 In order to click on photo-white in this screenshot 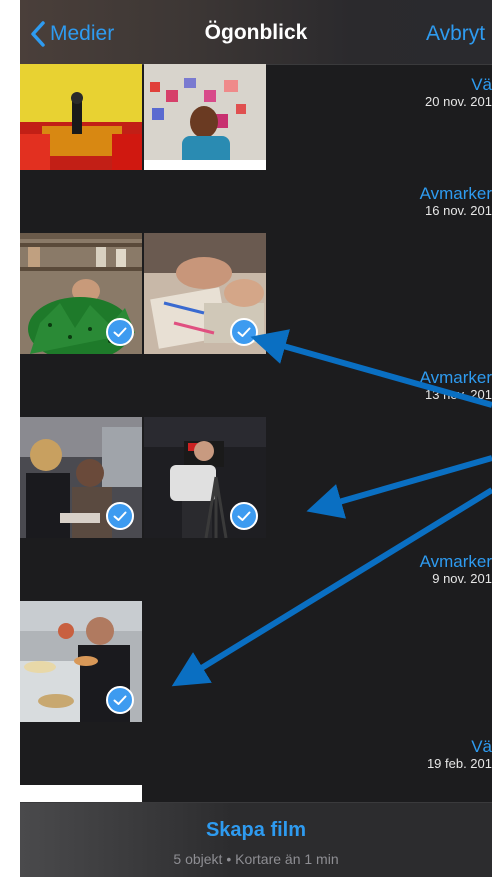, I will do `click(81, 793)`.